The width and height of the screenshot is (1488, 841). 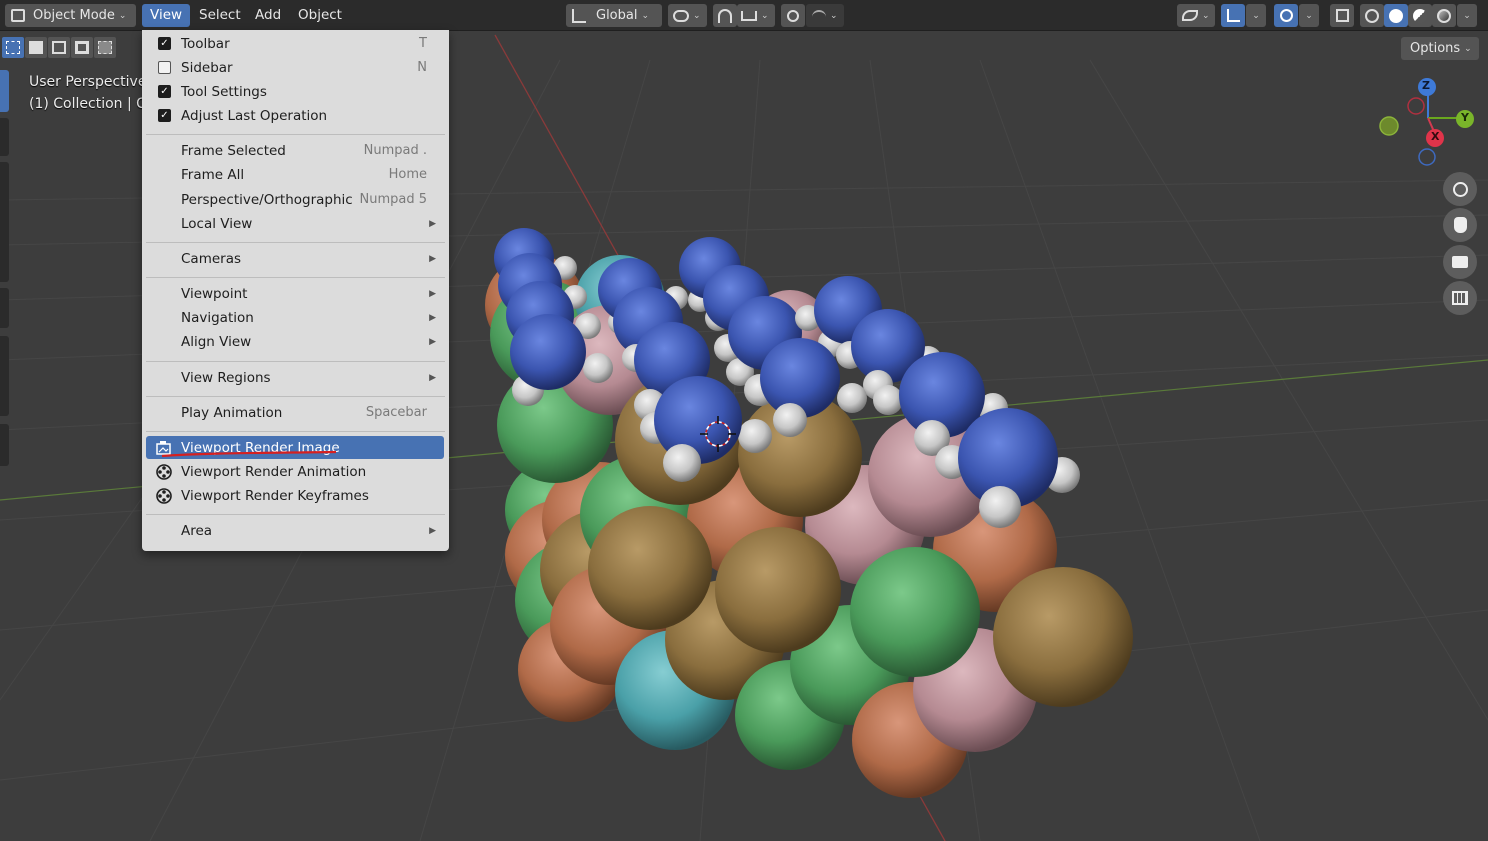 I want to click on shading-solid, so click(x=1396, y=15).